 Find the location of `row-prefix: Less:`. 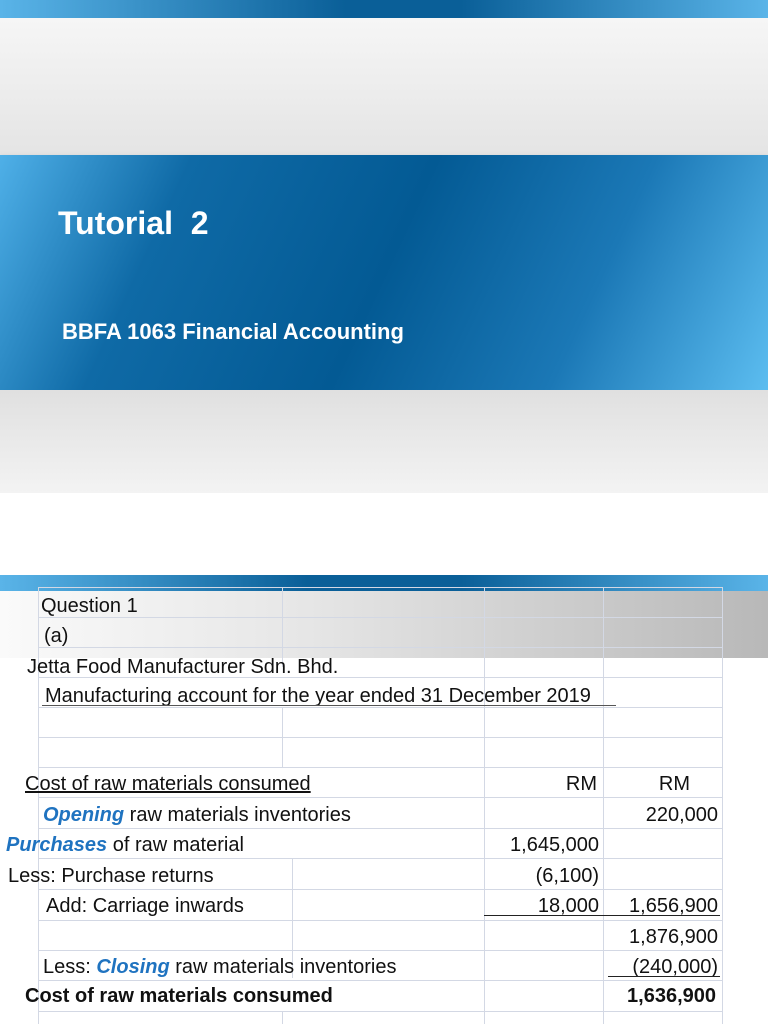

row-prefix: Less: is located at coordinates (70, 967).